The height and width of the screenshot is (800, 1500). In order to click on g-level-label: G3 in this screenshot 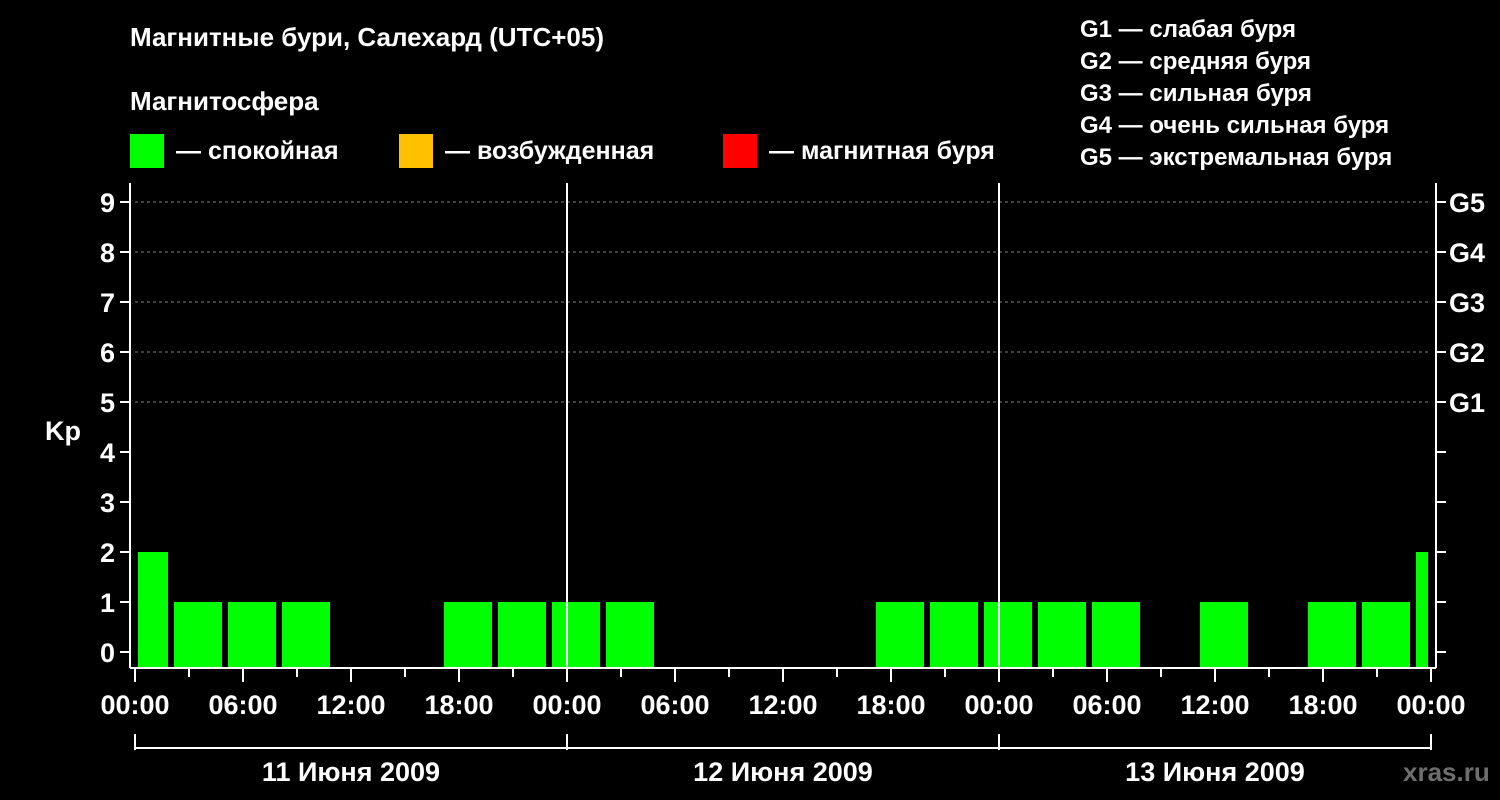, I will do `click(1467, 303)`.